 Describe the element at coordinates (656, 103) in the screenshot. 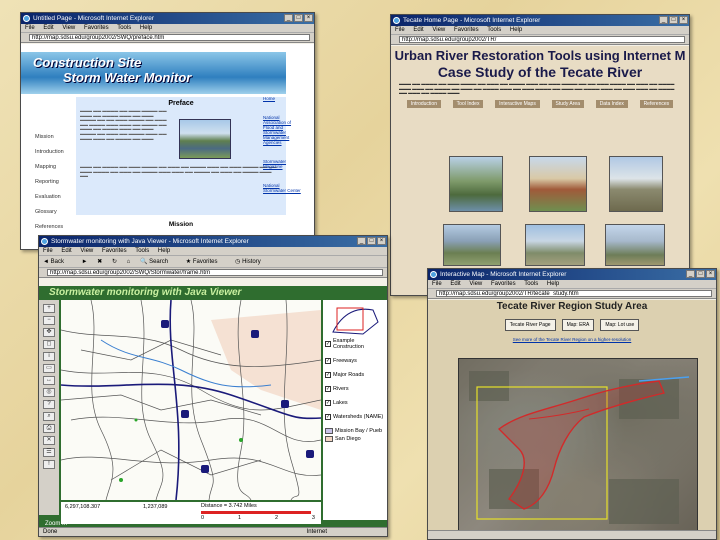

I see `link-references: References` at that location.